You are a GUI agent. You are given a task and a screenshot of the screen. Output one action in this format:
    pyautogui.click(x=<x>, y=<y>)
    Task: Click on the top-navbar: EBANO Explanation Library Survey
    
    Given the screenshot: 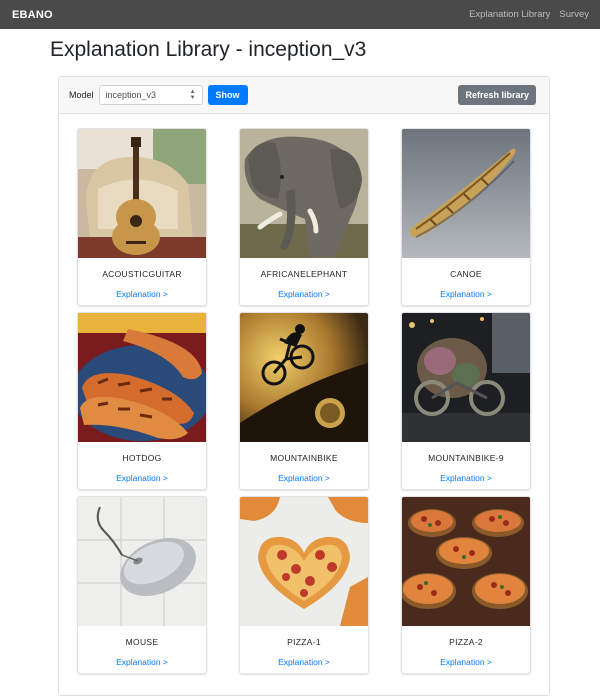 What is the action you would take?
    pyautogui.click(x=300, y=14)
    